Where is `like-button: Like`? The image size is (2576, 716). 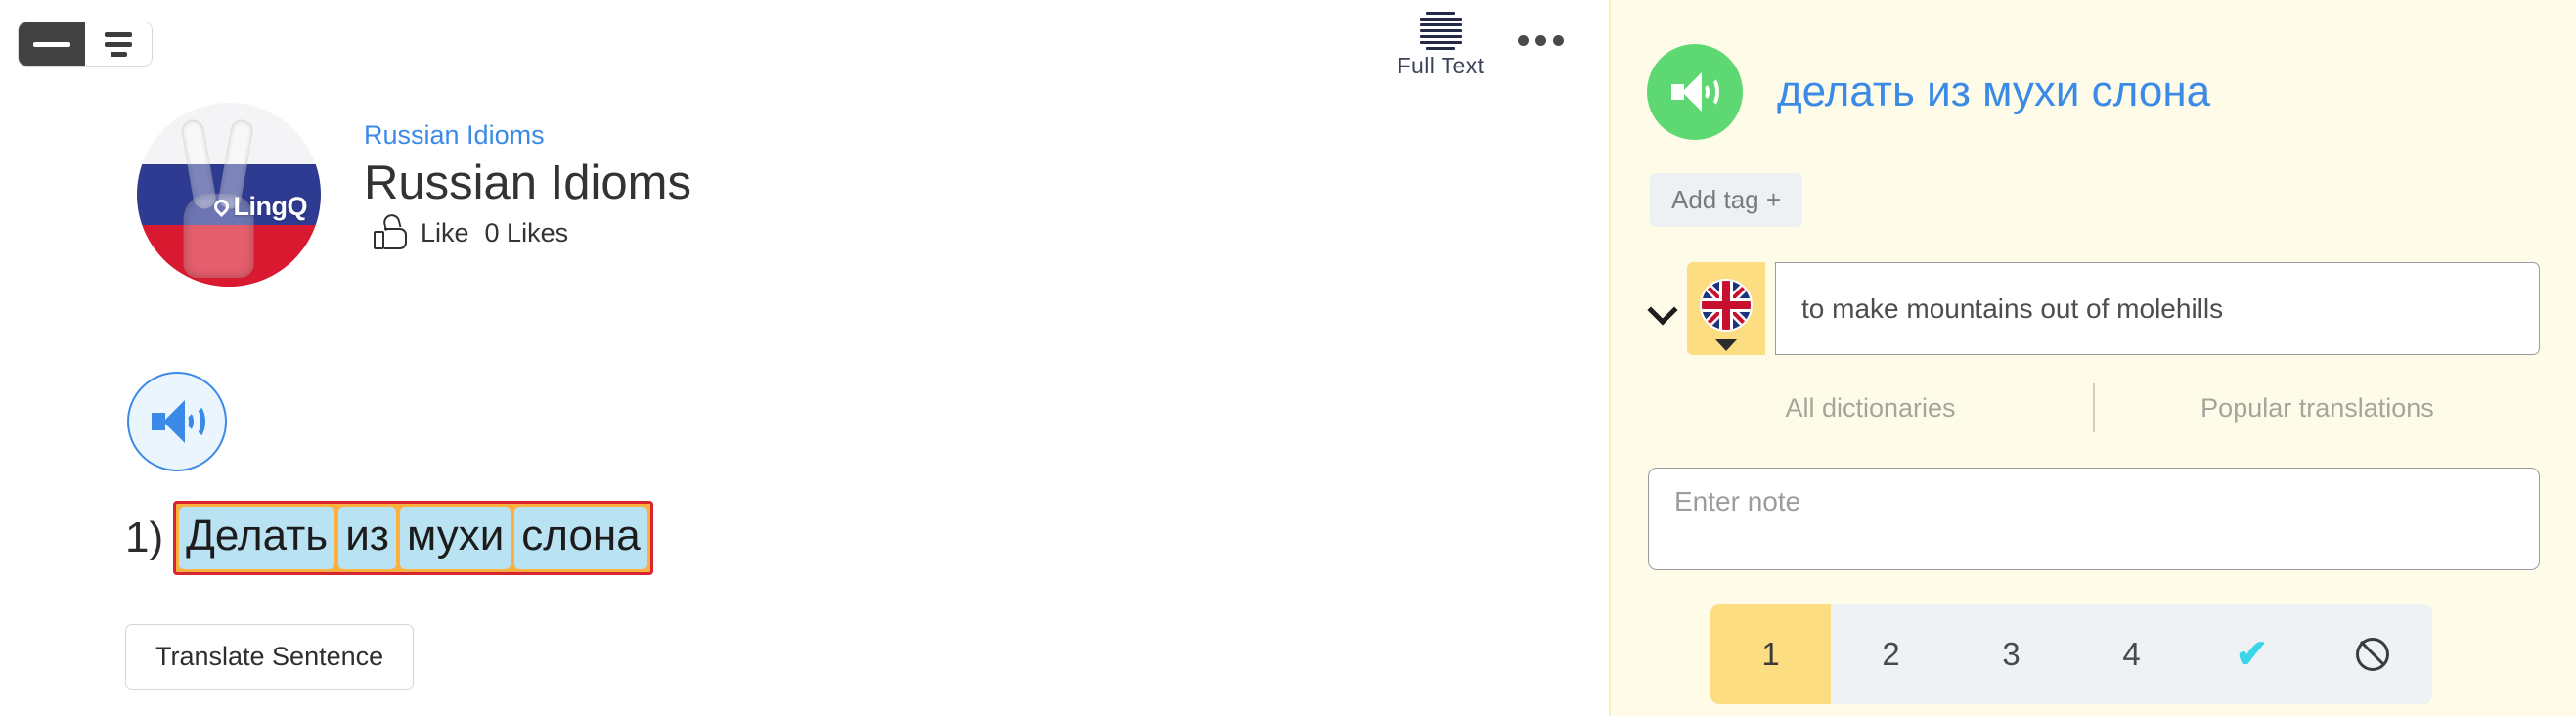 like-button: Like is located at coordinates (421, 230).